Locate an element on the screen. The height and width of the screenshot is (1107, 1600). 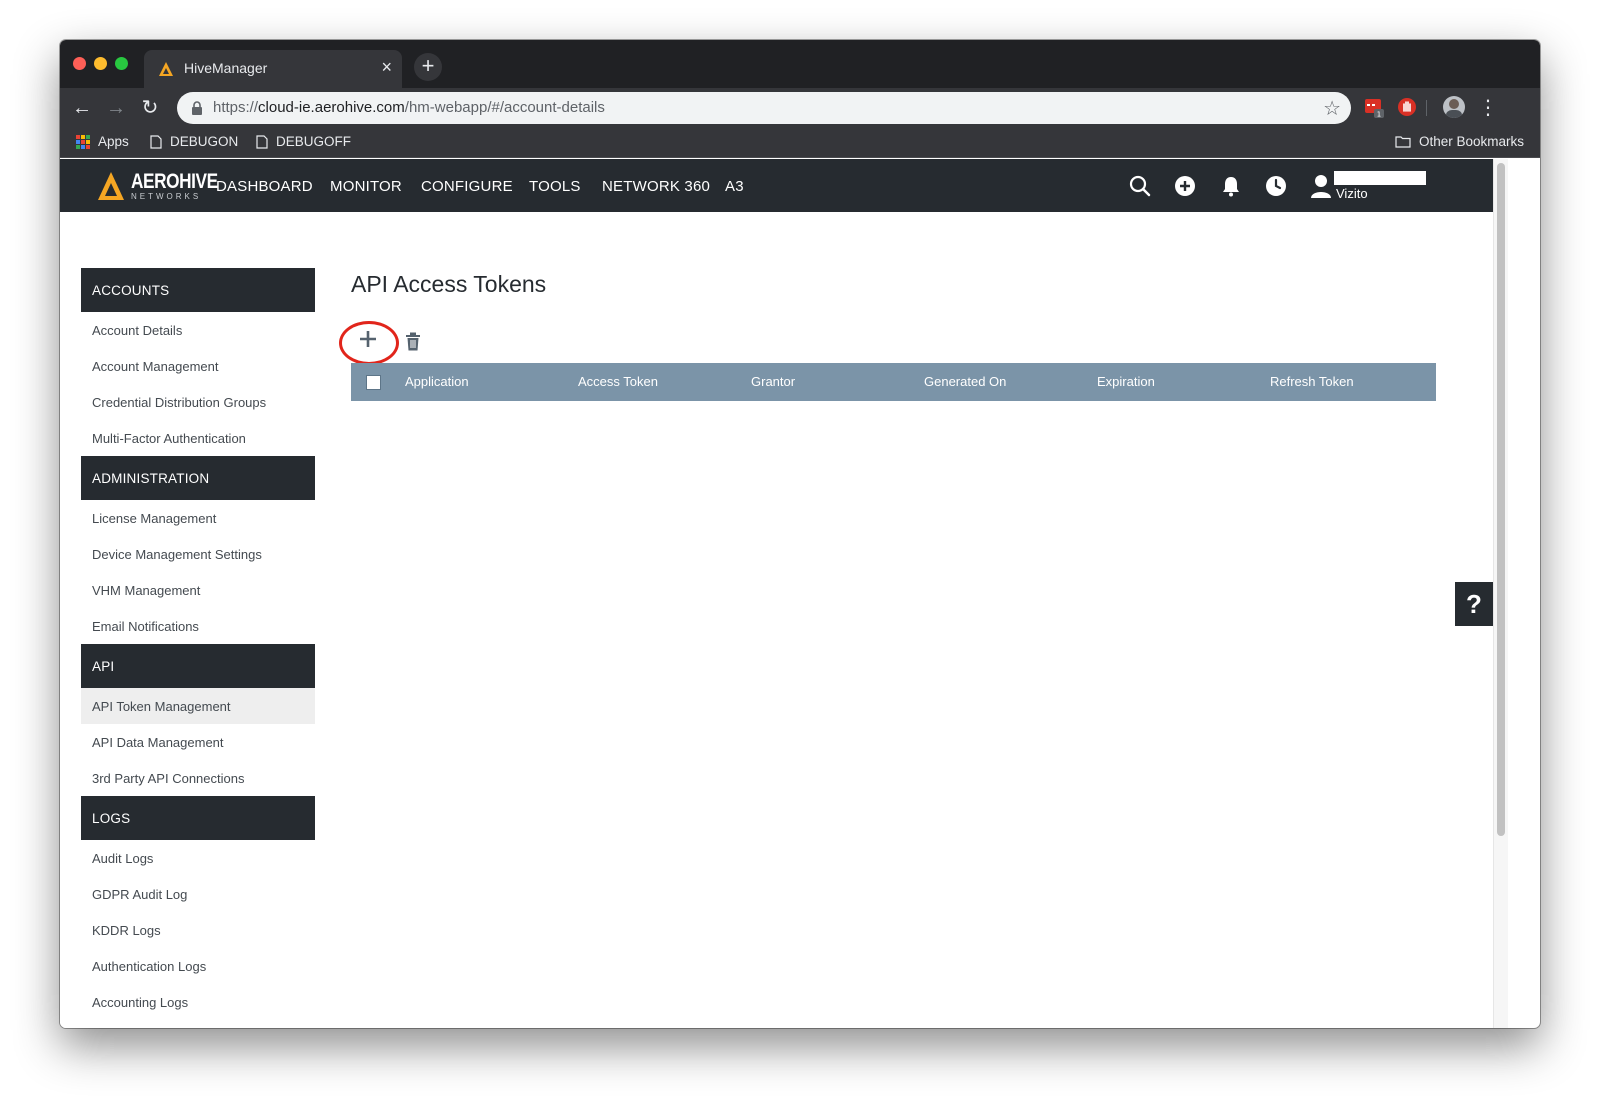
profile-avatar-icon is located at coordinates (1454, 108).